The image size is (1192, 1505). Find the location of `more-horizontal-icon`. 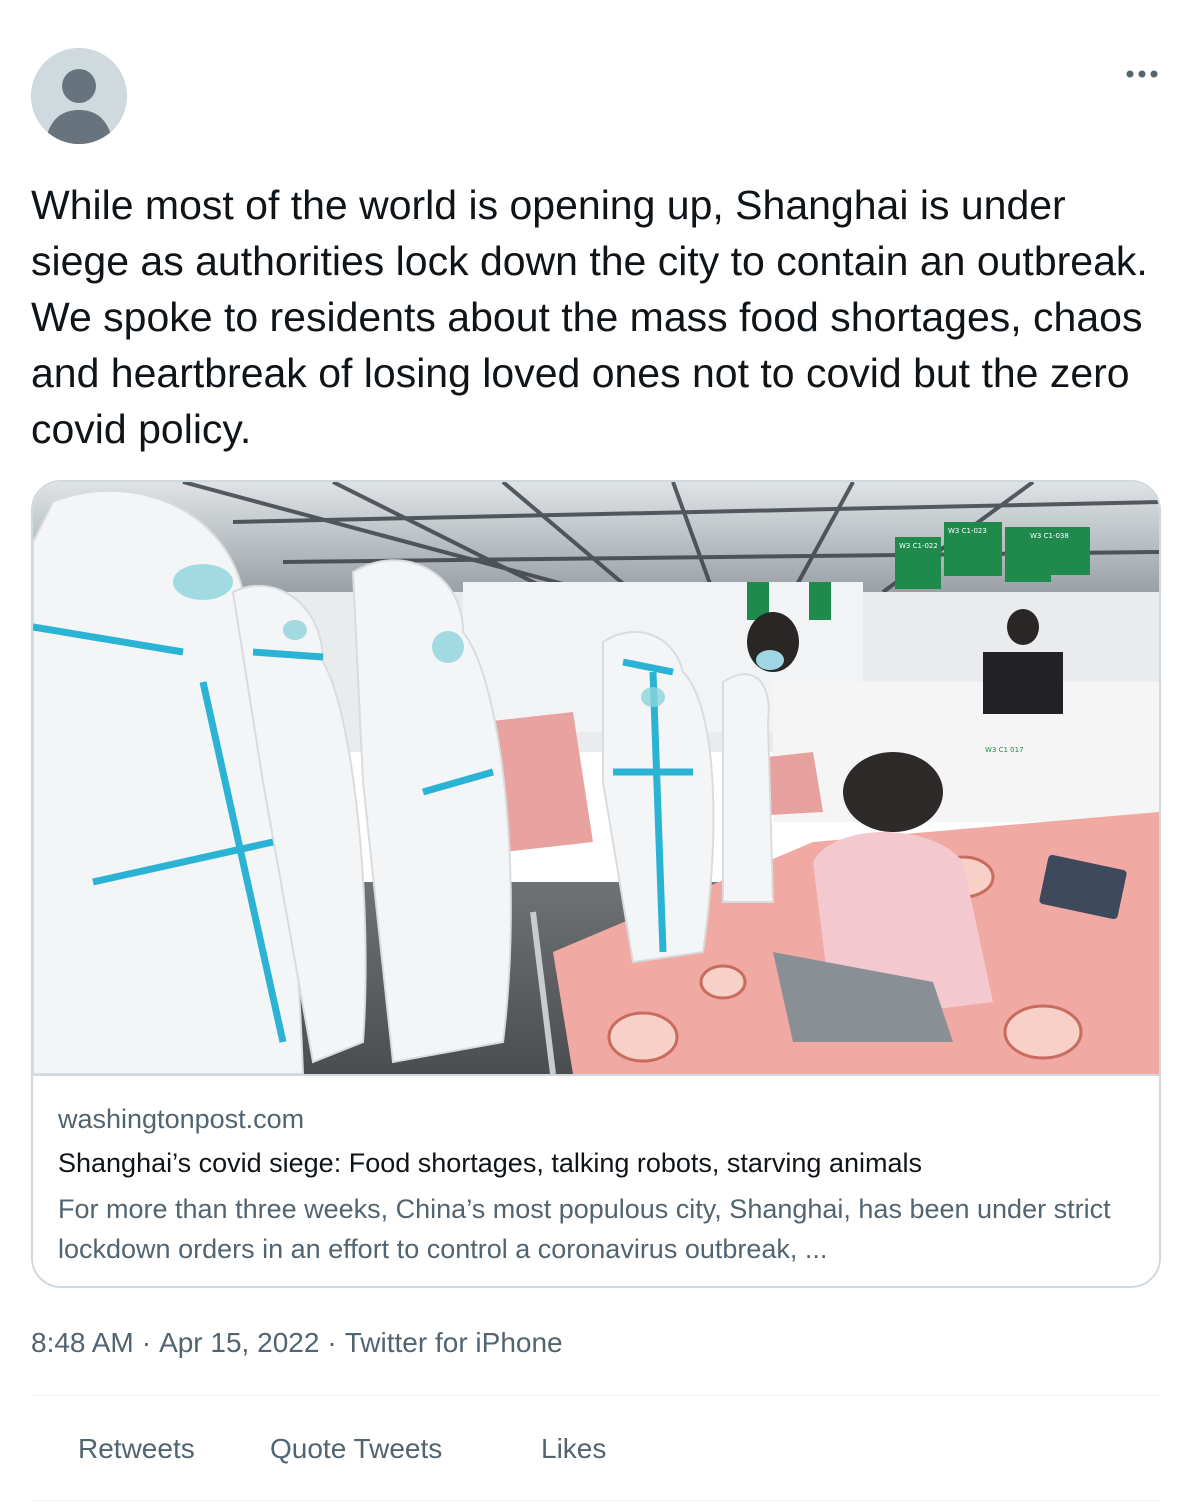

more-horizontal-icon is located at coordinates (1142, 74).